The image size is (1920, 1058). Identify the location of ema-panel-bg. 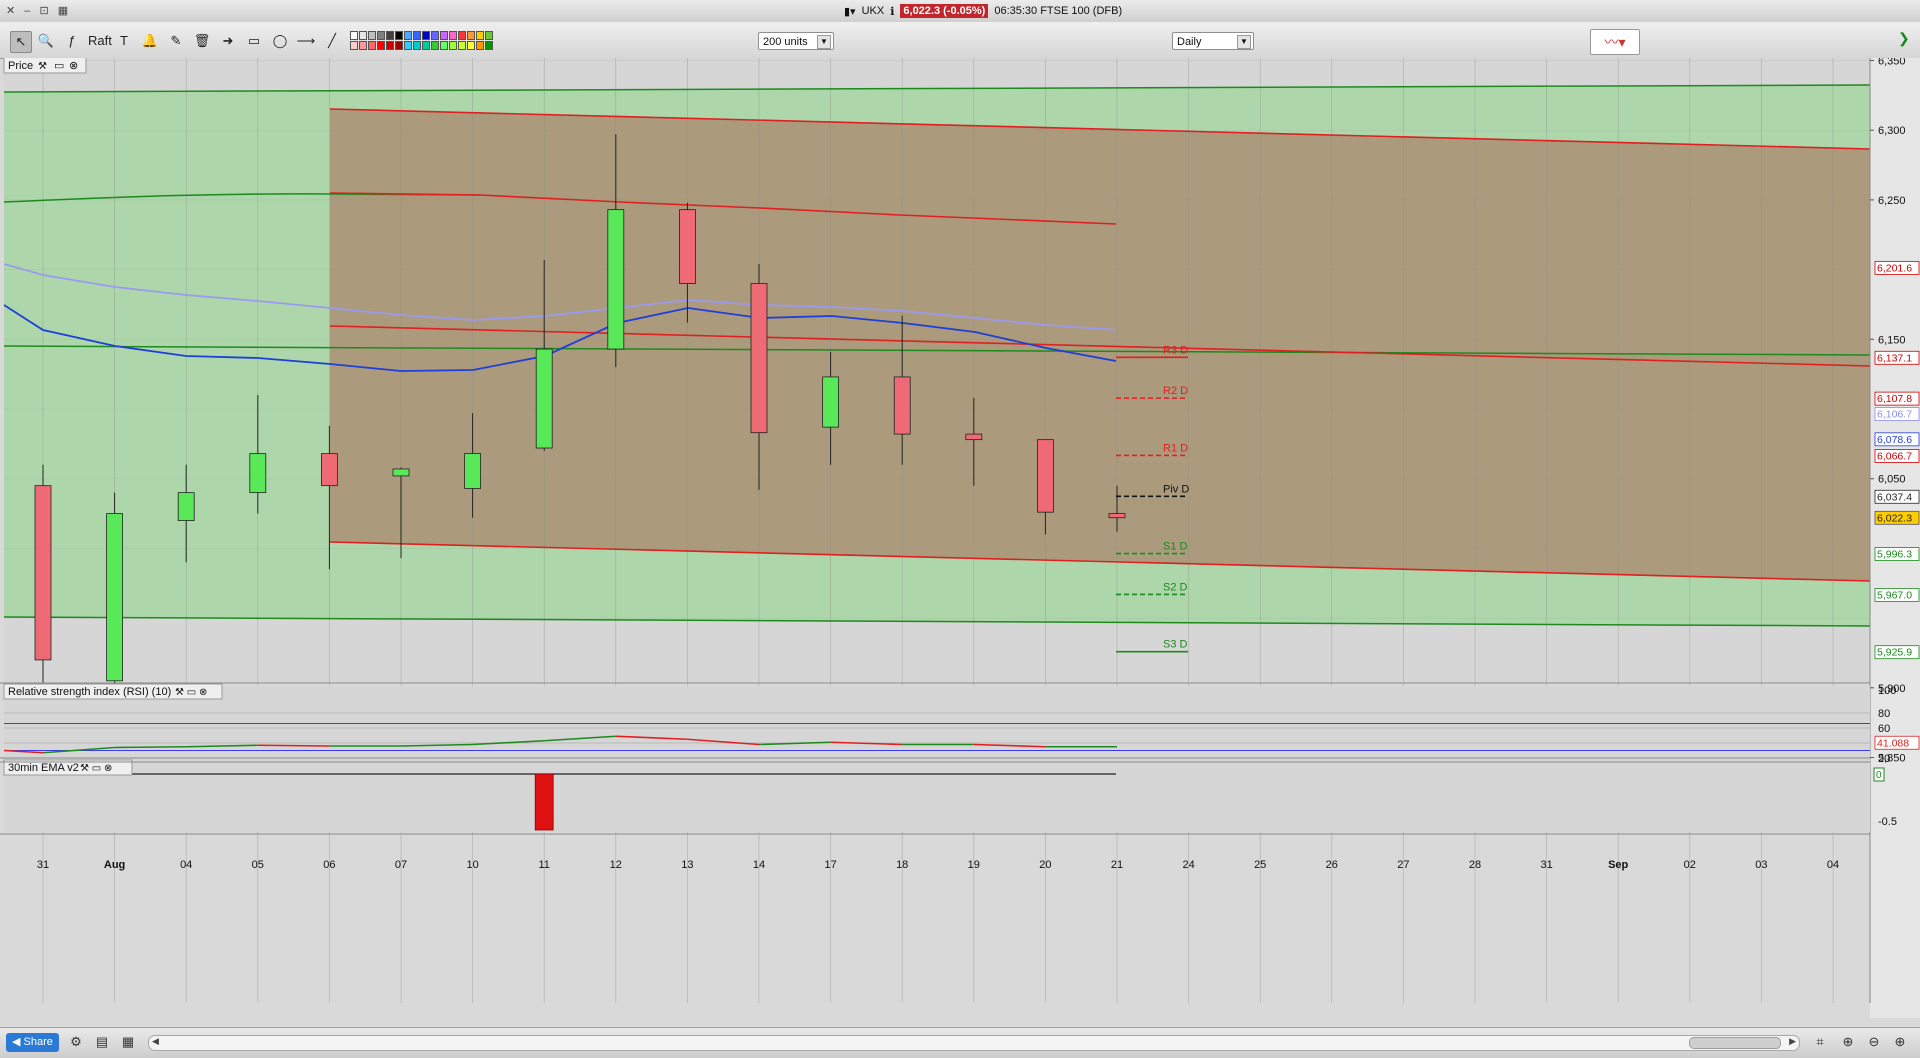
(937, 799).